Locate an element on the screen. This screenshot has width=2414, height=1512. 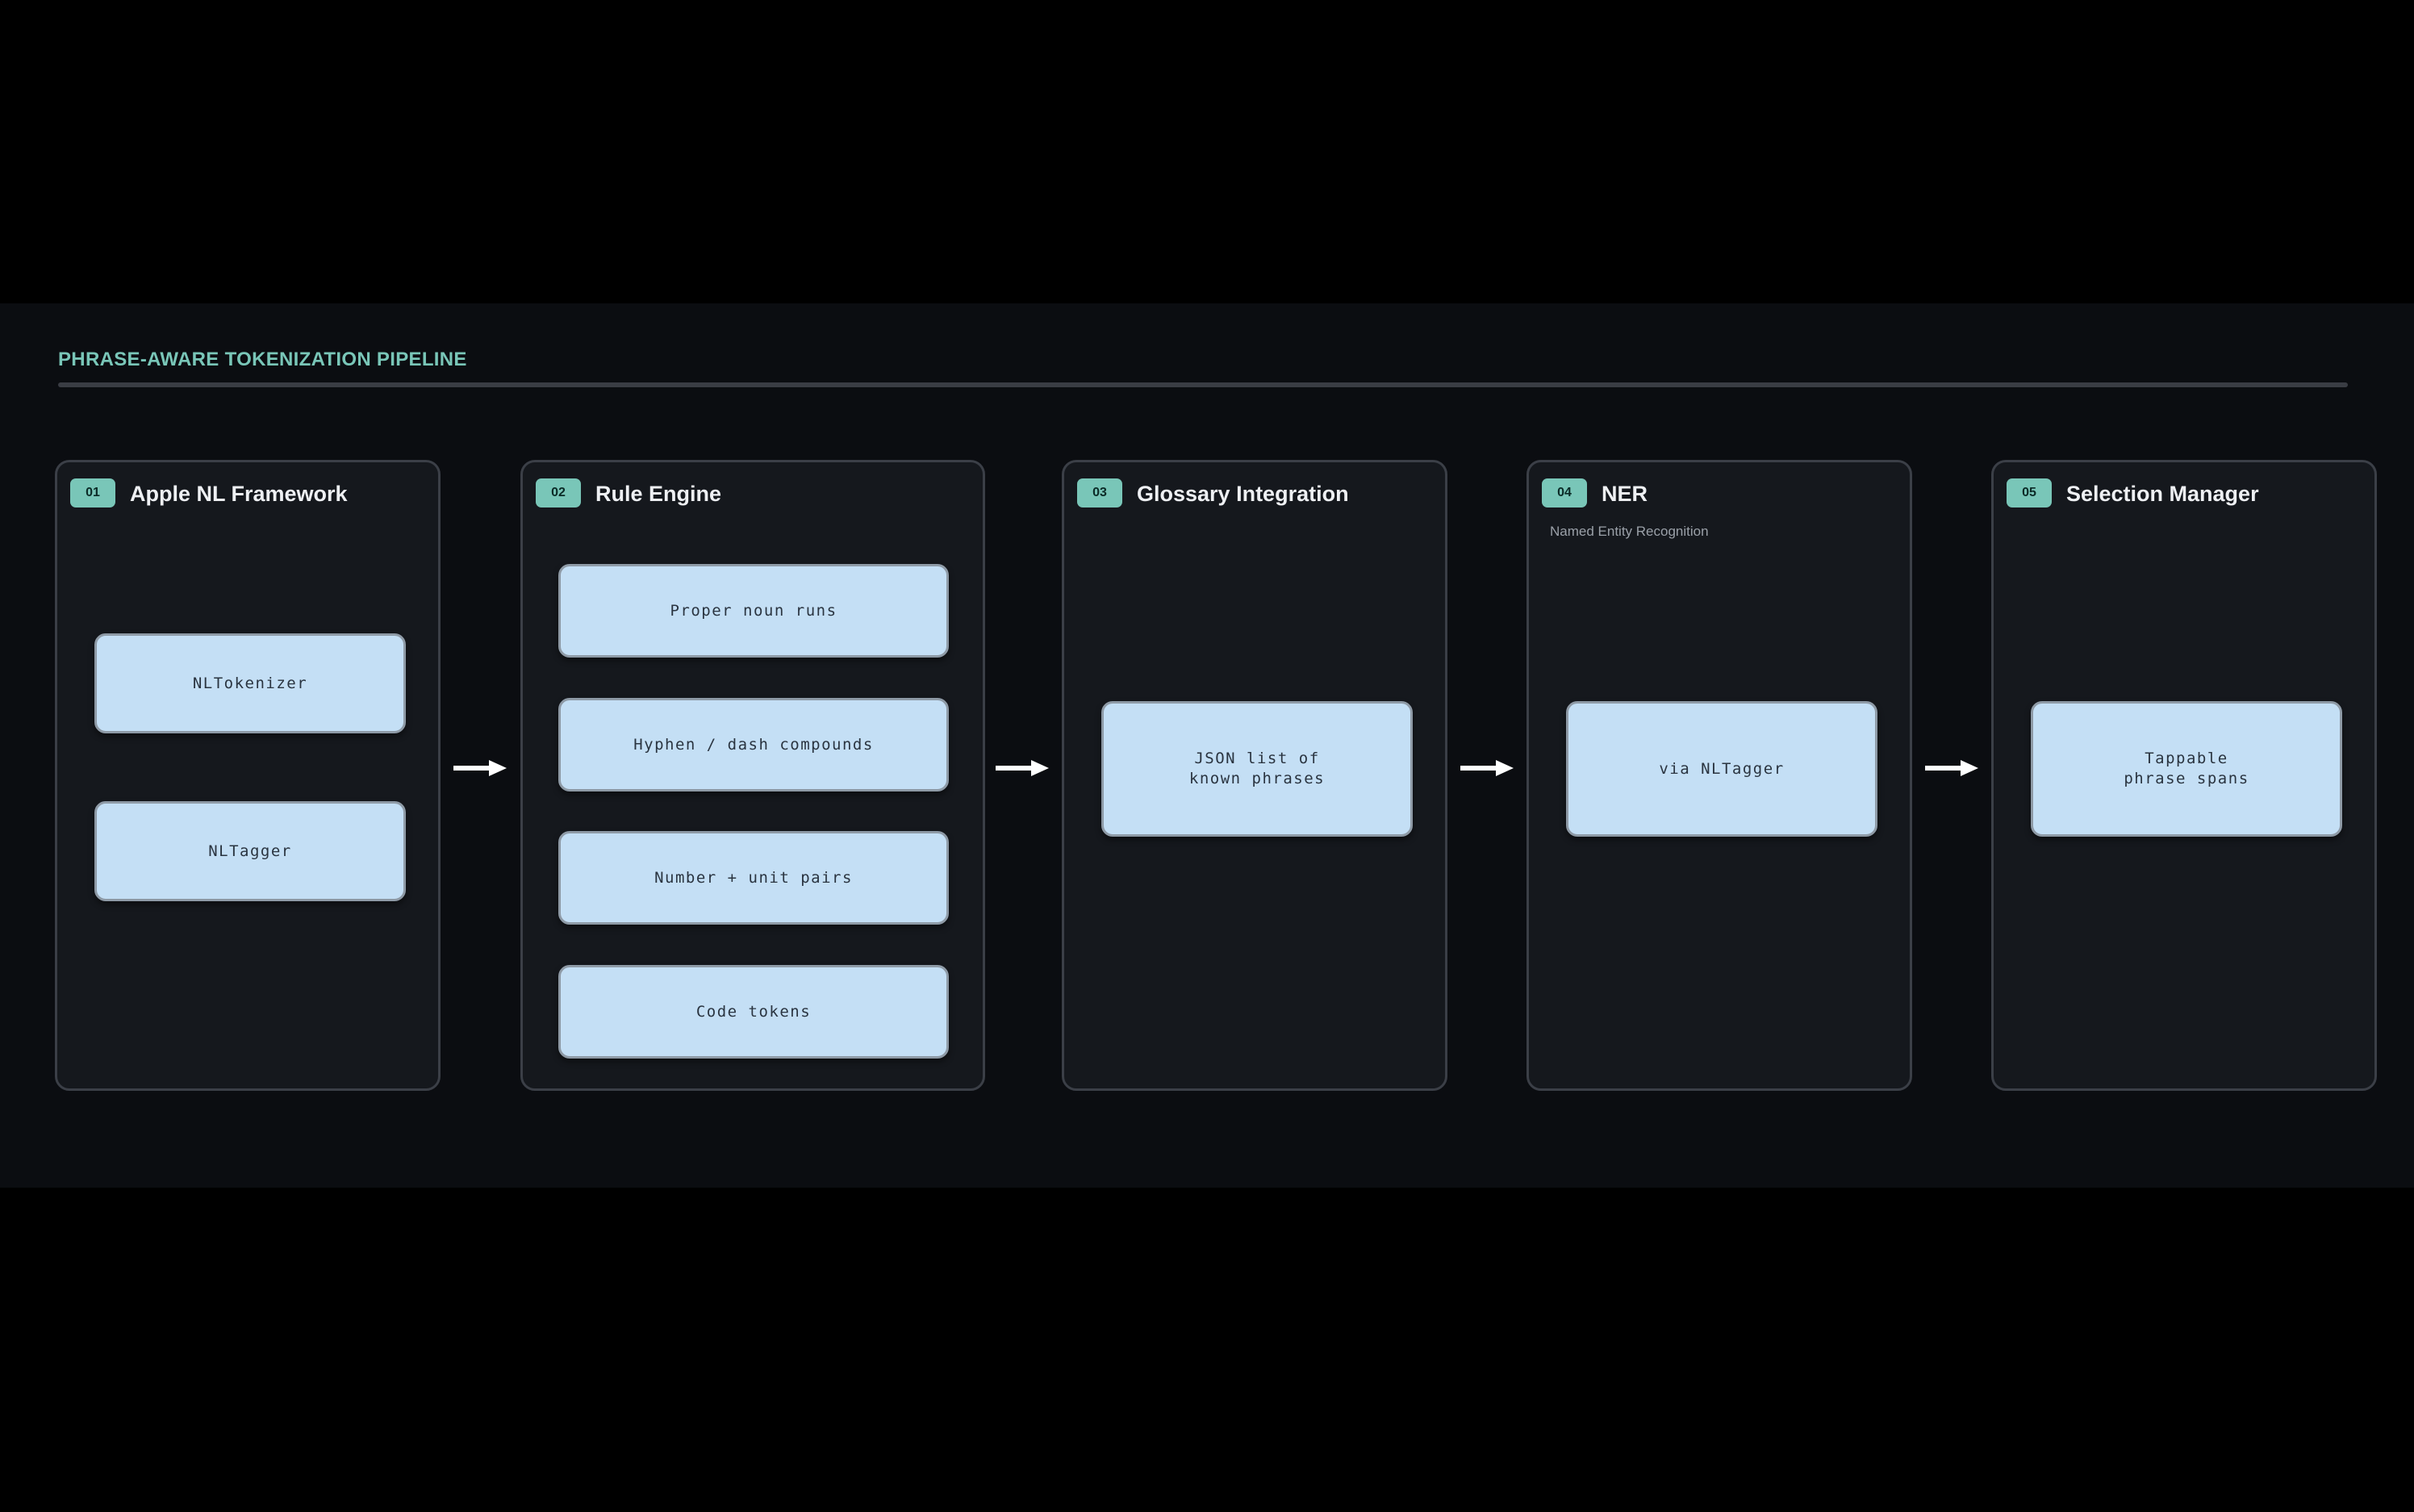
stage-title: Rule Engine is located at coordinates (658, 494).